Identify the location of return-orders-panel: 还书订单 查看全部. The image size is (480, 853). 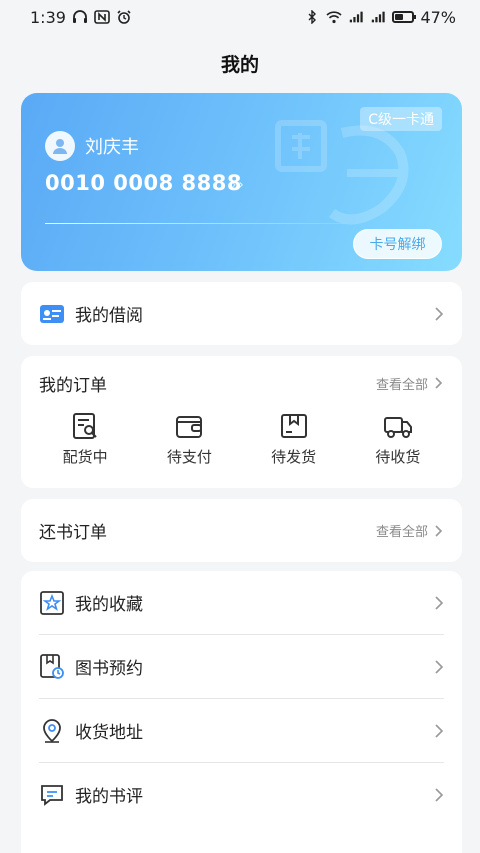
(241, 530).